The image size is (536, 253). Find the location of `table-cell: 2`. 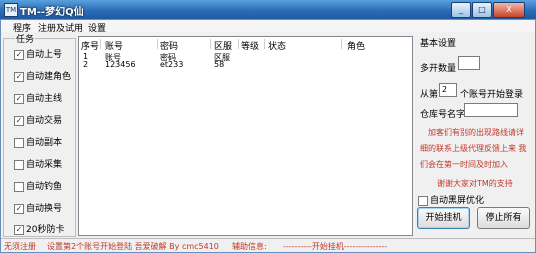

table-cell: 2 is located at coordinates (86, 64).